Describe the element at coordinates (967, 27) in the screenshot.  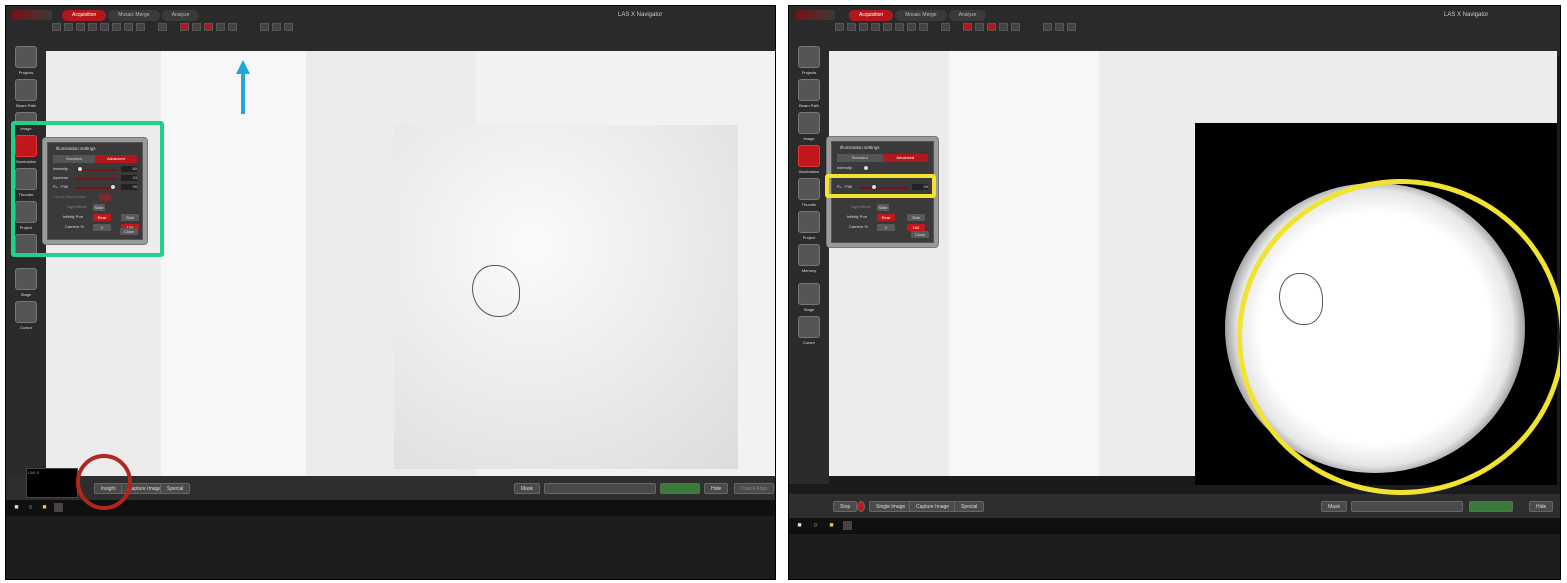
I see `live-button` at that location.